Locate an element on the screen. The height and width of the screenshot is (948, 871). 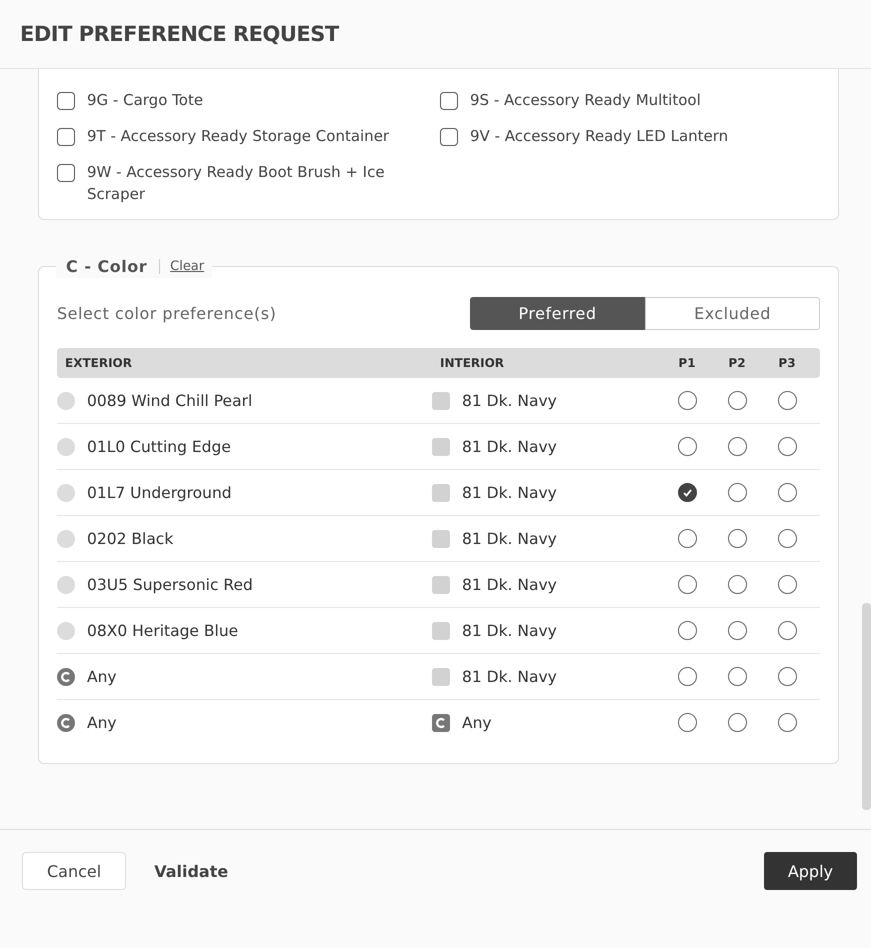
checkbox-label: 9S - Accessory Ready Multitool is located at coordinates (585, 100).